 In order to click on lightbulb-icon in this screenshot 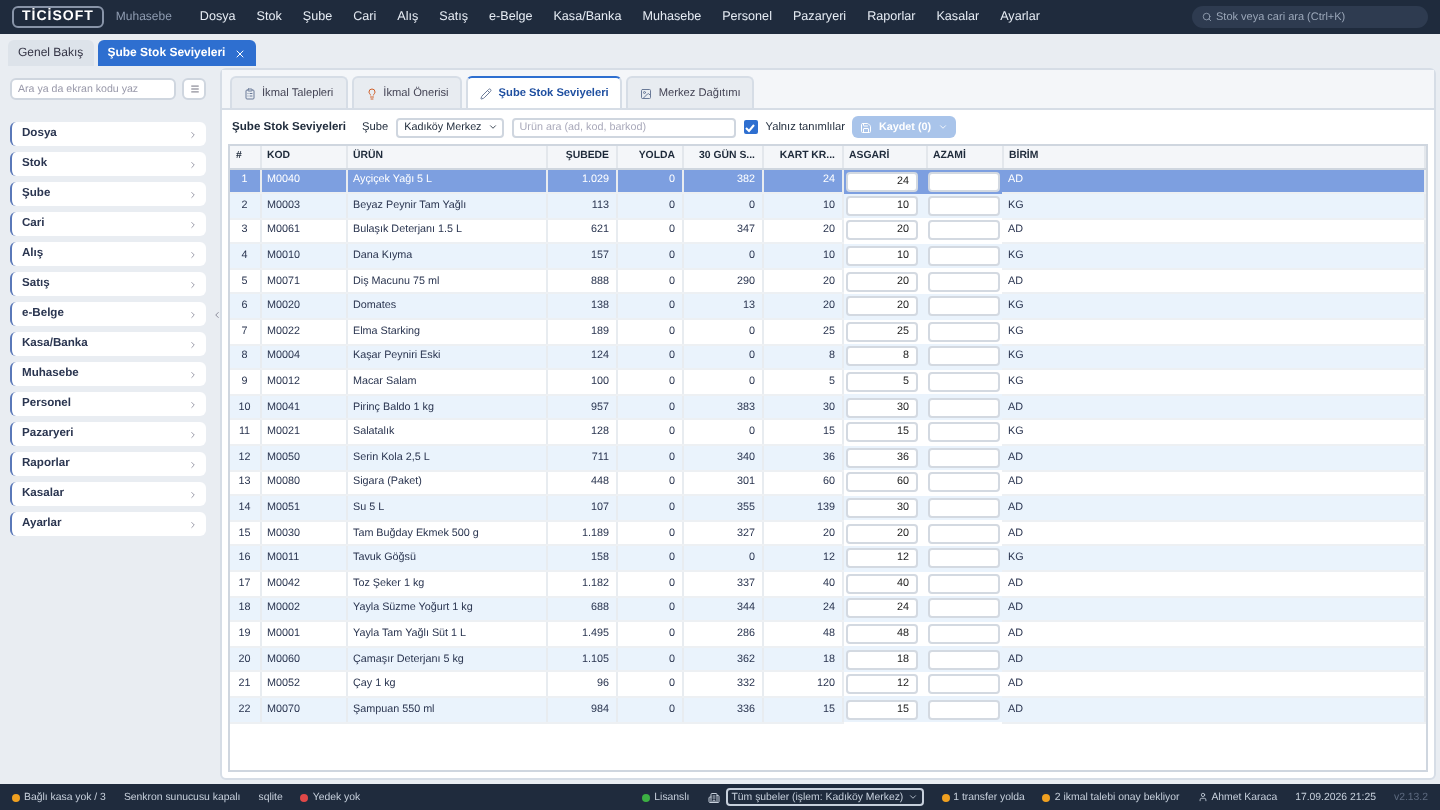, I will do `click(371, 93)`.